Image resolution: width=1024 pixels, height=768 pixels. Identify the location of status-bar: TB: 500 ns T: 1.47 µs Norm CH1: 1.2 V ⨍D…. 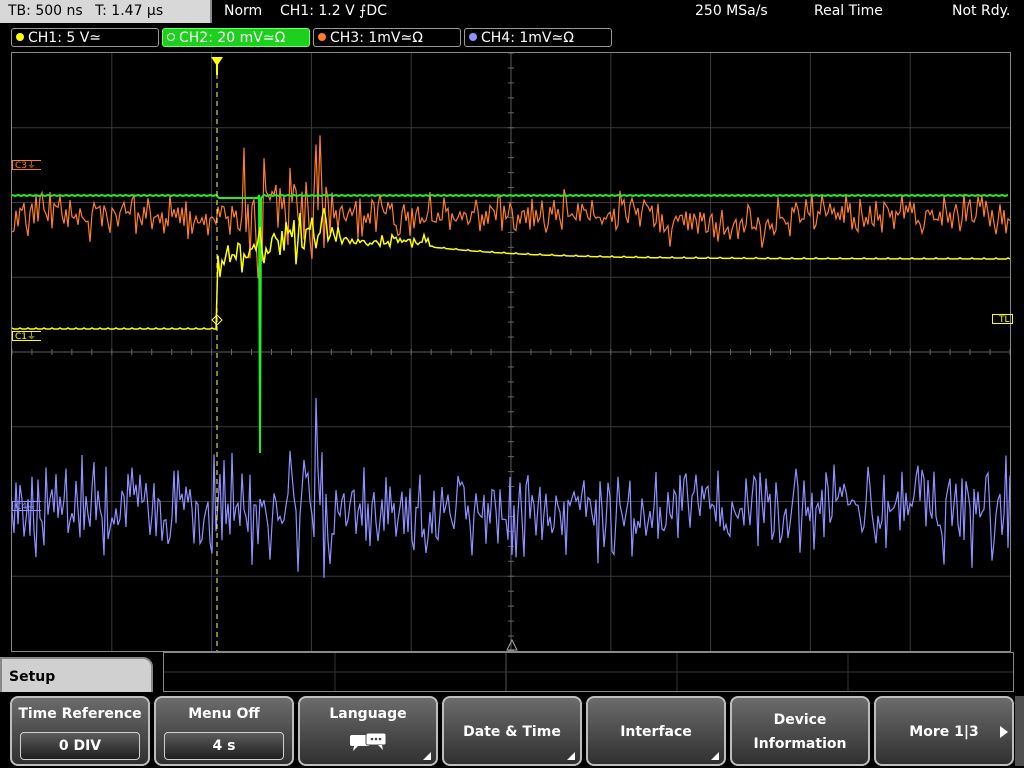
(512, 12).